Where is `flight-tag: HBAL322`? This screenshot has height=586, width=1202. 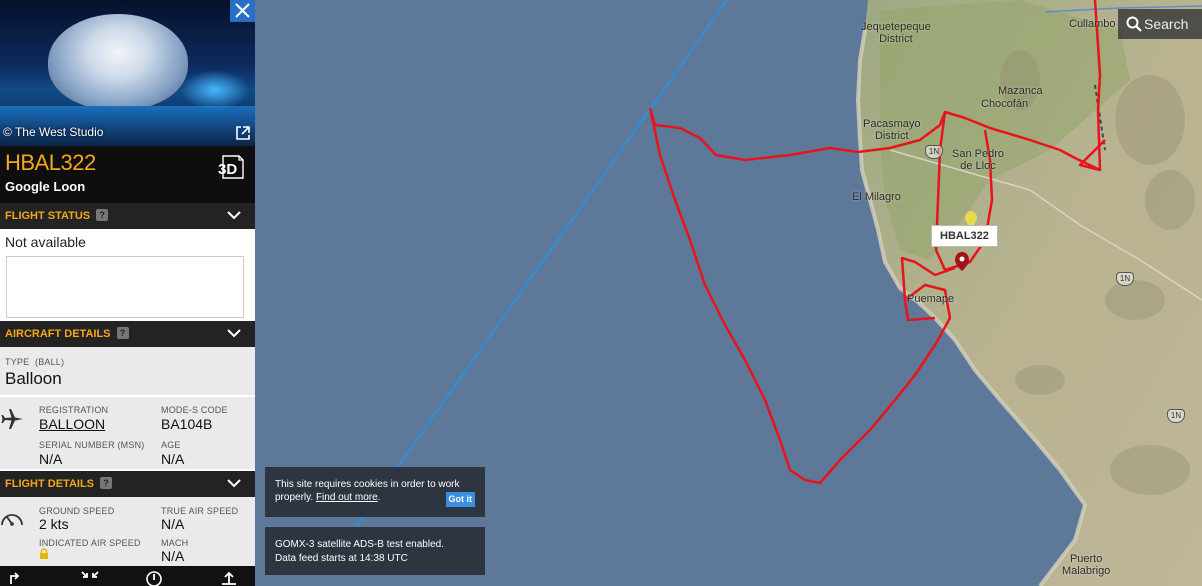
flight-tag: HBAL322 is located at coordinates (964, 236).